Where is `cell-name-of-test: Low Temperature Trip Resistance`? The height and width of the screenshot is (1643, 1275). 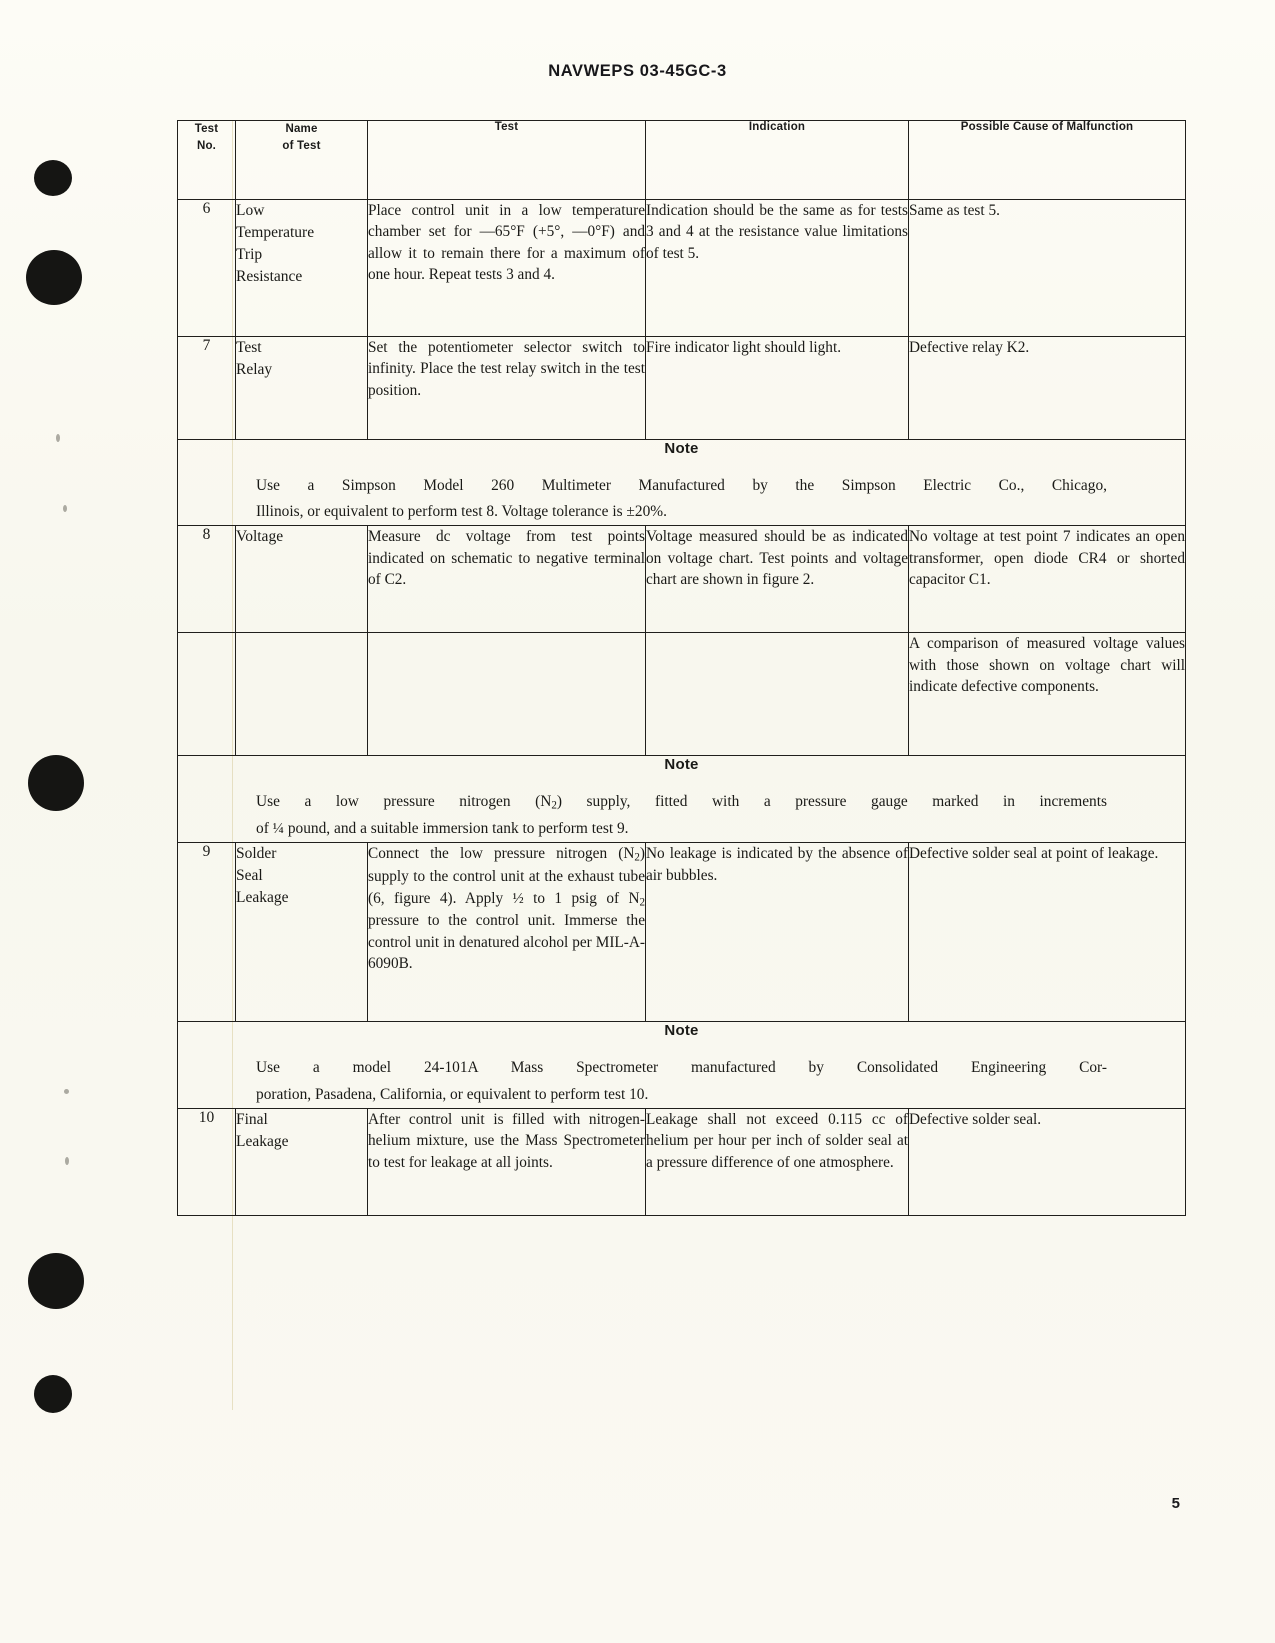 cell-name-of-test: Low Temperature Trip Resistance is located at coordinates (301, 268).